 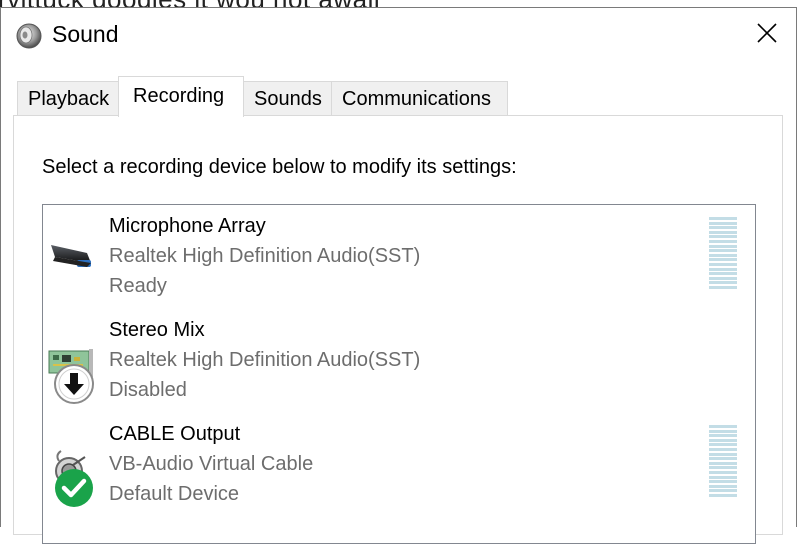 What do you see at coordinates (138, 286) in the screenshot?
I see `device-status: Ready` at bounding box center [138, 286].